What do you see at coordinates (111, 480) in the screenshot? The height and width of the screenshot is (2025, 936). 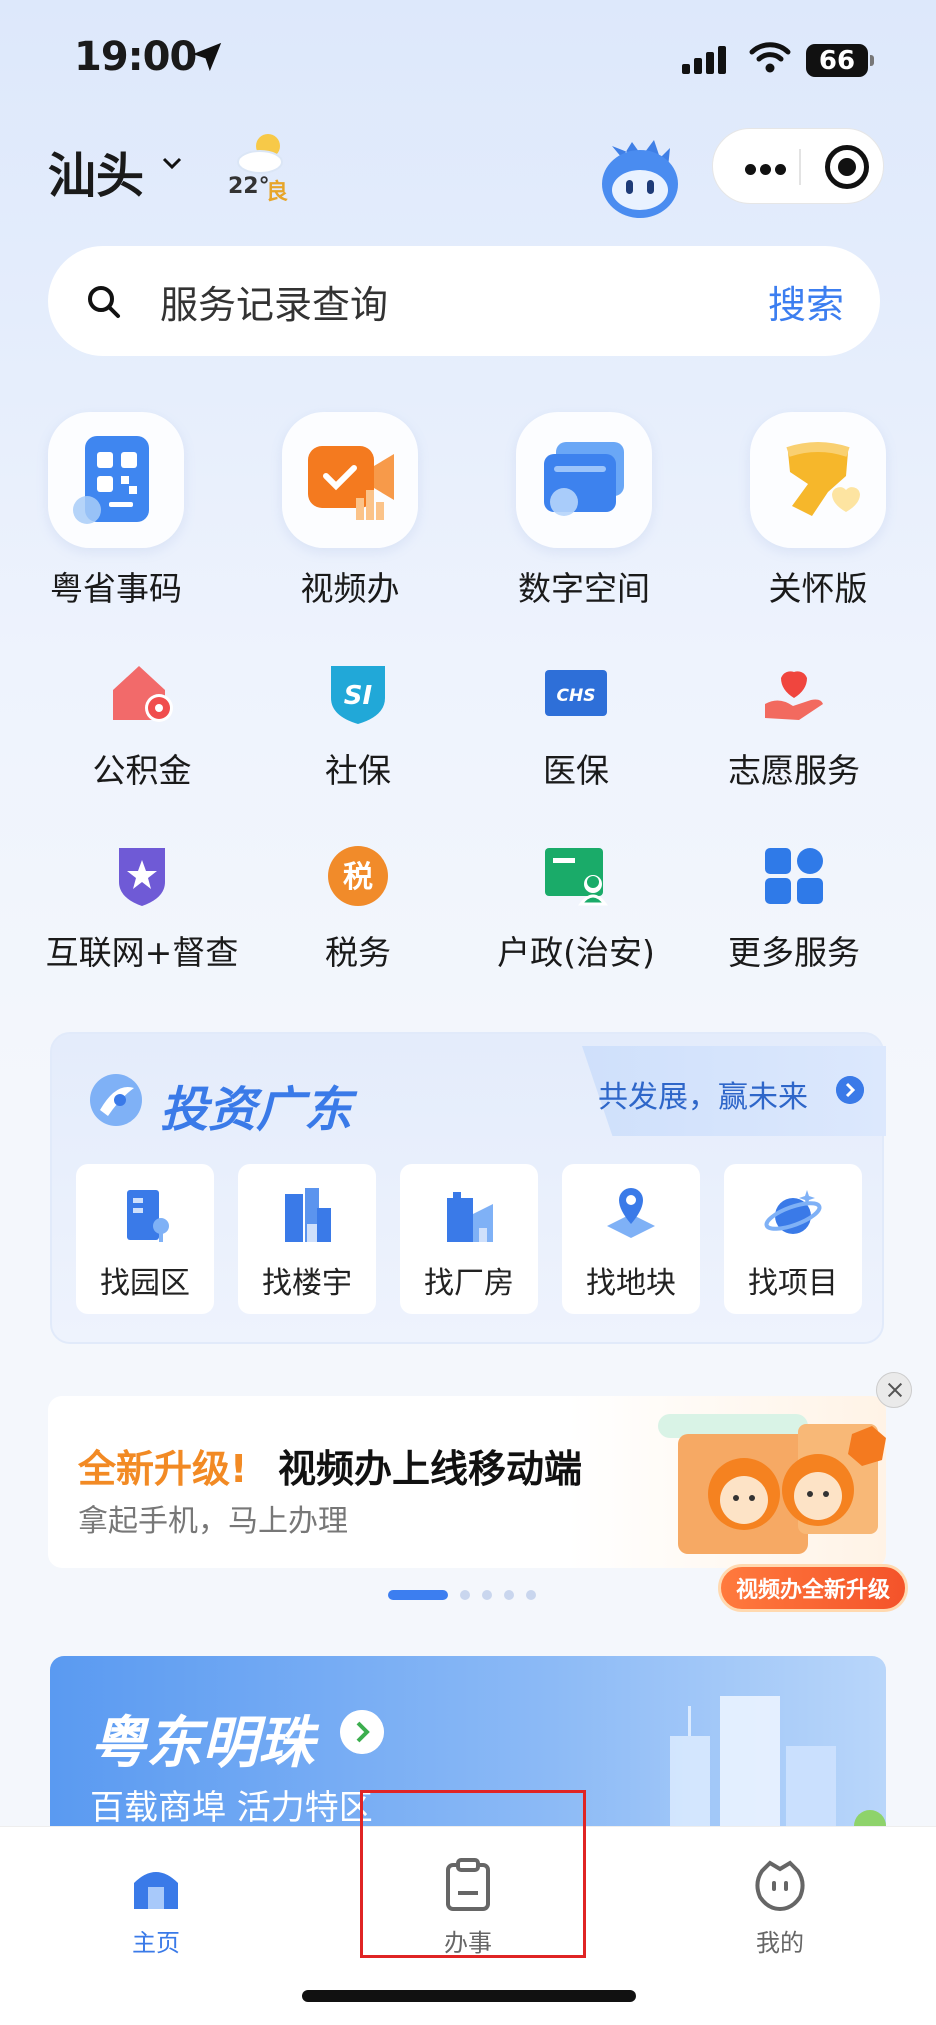 I see `qr-code-icon` at bounding box center [111, 480].